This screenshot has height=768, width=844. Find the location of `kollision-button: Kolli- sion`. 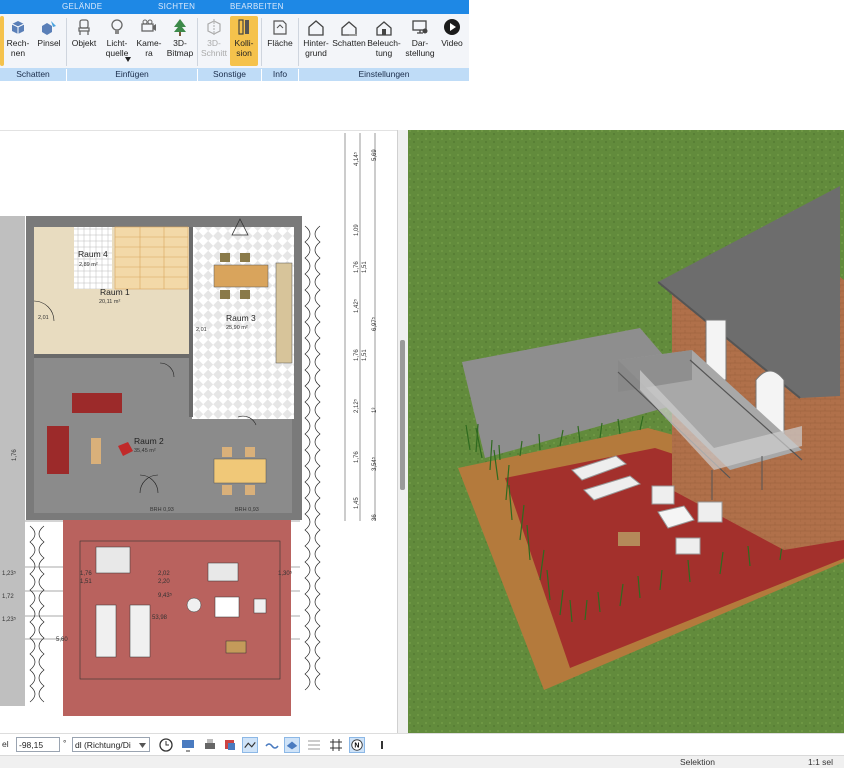

kollision-button: Kolli- sion is located at coordinates (244, 41).